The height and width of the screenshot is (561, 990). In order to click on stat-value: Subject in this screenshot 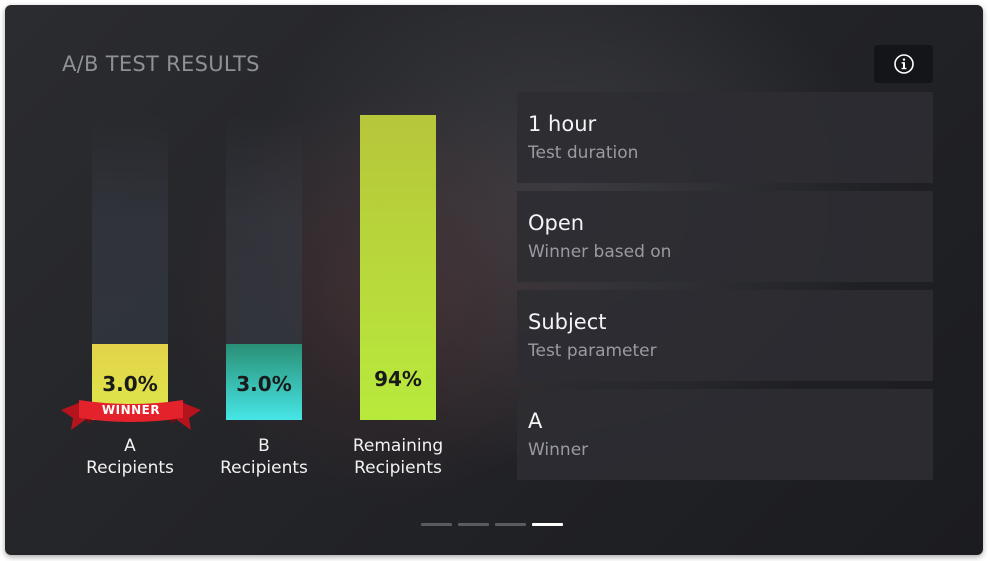, I will do `click(567, 322)`.